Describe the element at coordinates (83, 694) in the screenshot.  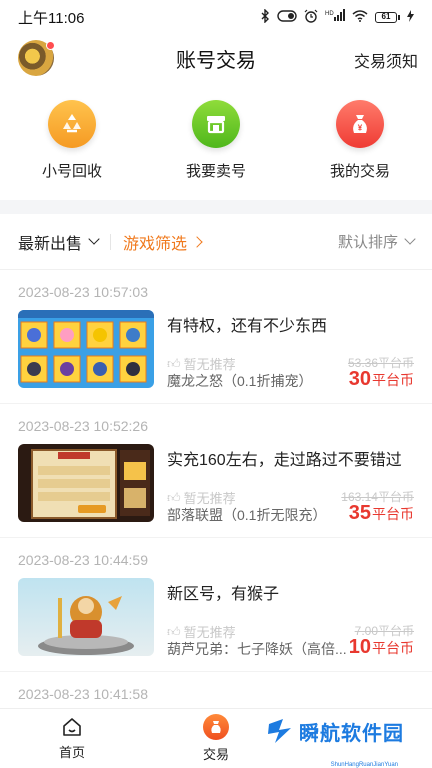
I see `listing-timestamp: 2023-08-23 10:41:58` at that location.